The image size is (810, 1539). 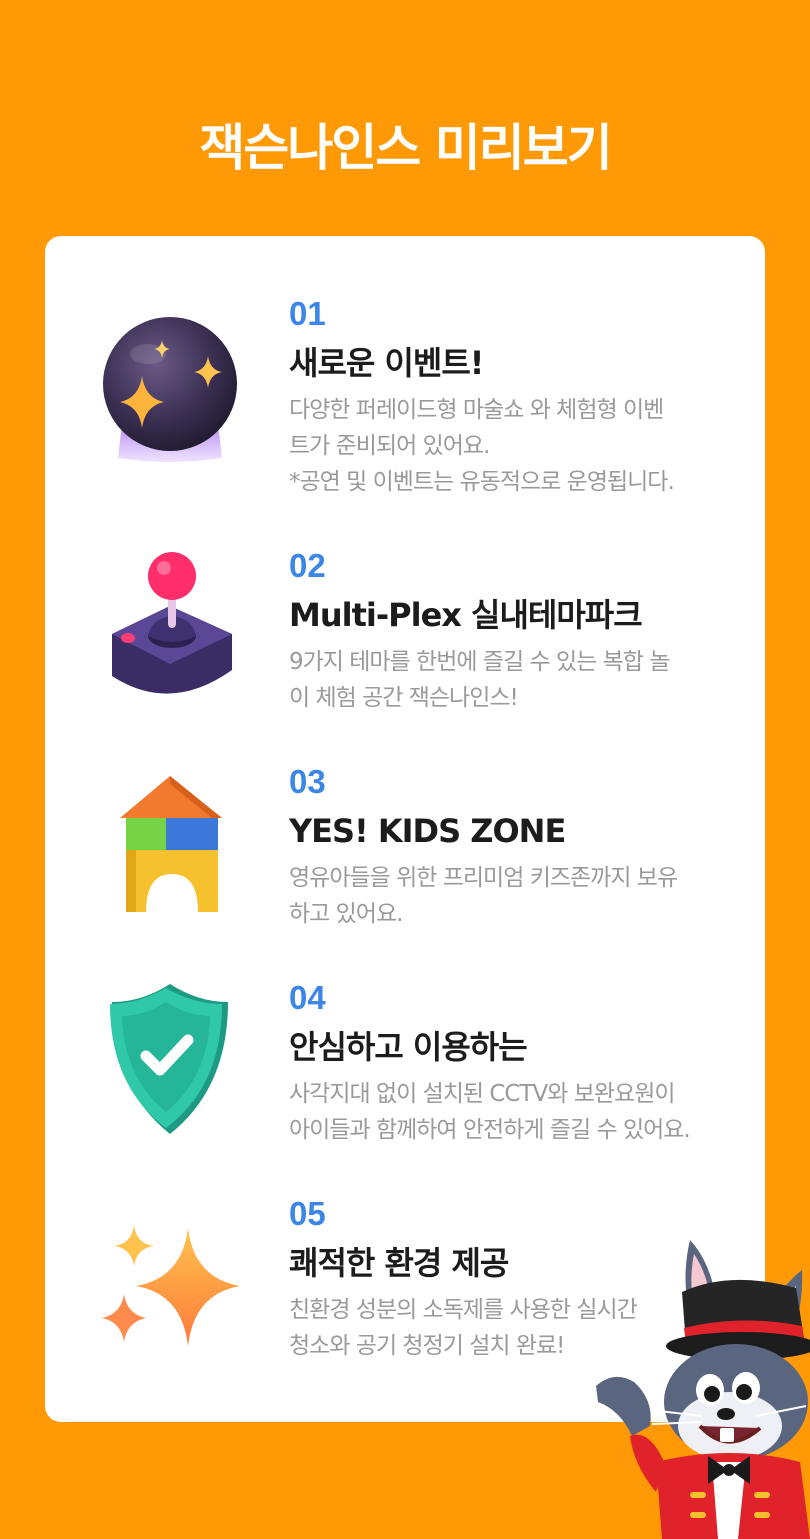 What do you see at coordinates (170, 386) in the screenshot?
I see `crystal-ball-icon` at bounding box center [170, 386].